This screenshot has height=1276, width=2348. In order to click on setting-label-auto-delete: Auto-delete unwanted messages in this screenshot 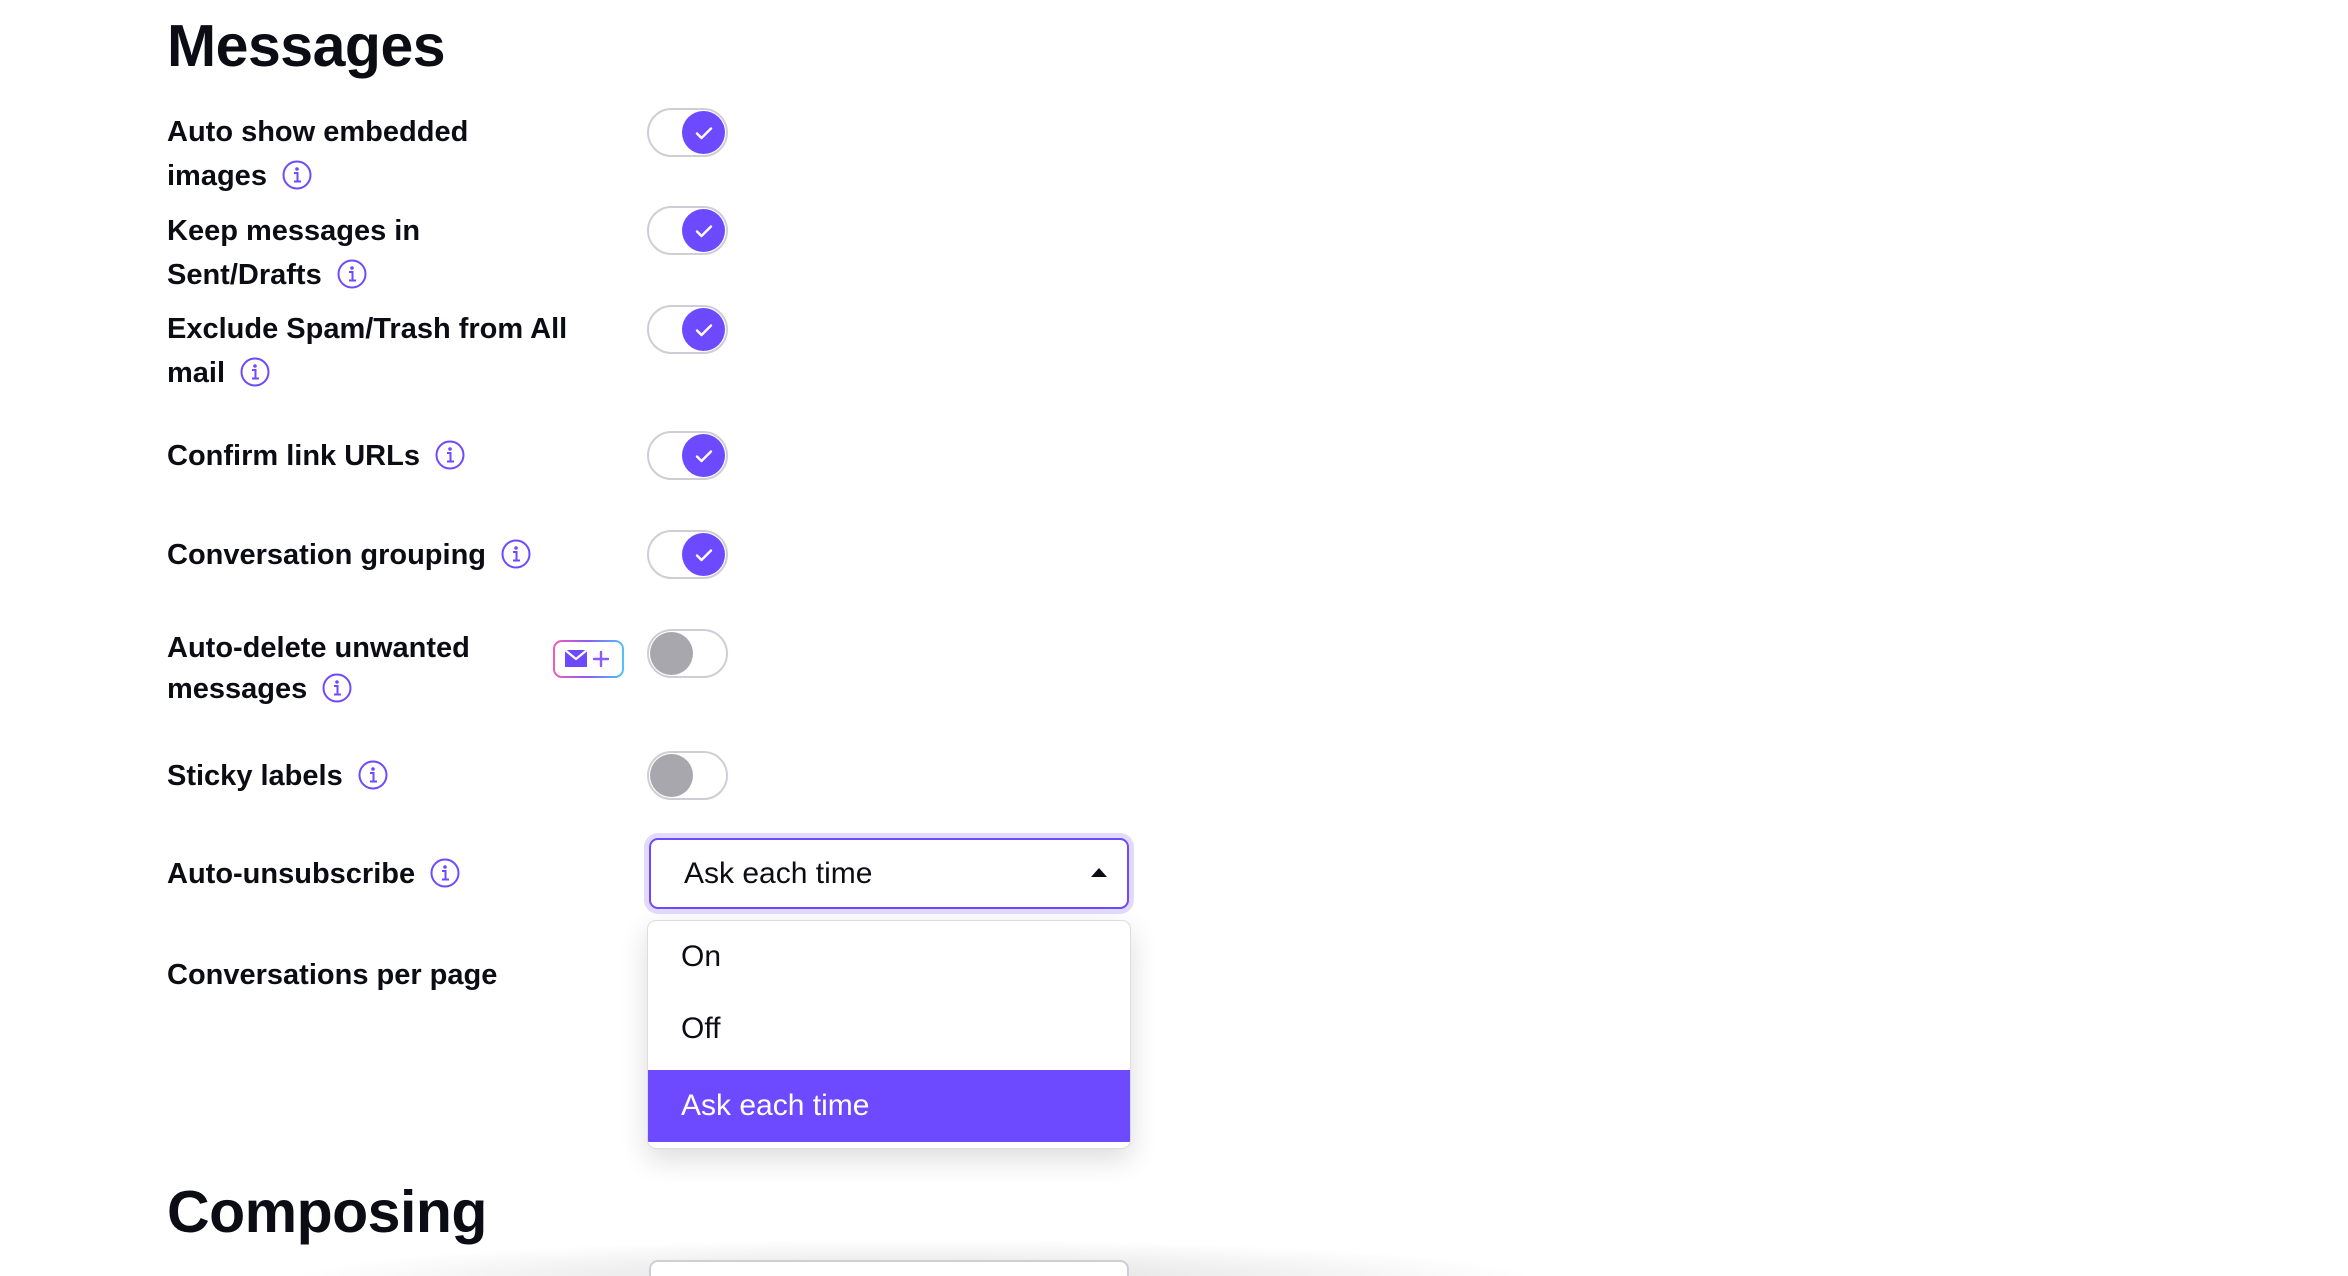, I will do `click(357, 669)`.